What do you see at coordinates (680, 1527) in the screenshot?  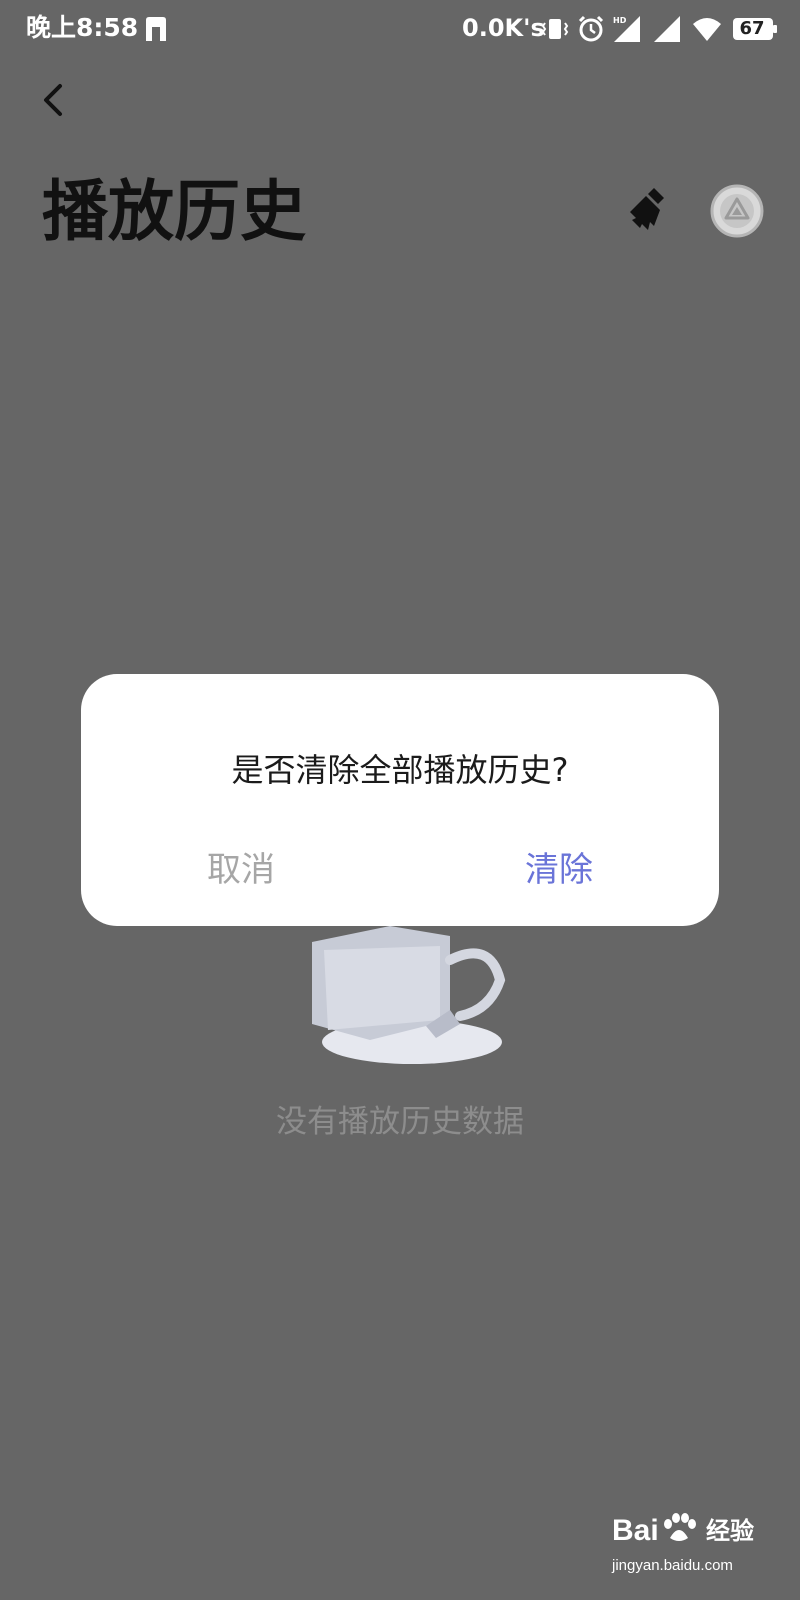 I see `paw-icon` at bounding box center [680, 1527].